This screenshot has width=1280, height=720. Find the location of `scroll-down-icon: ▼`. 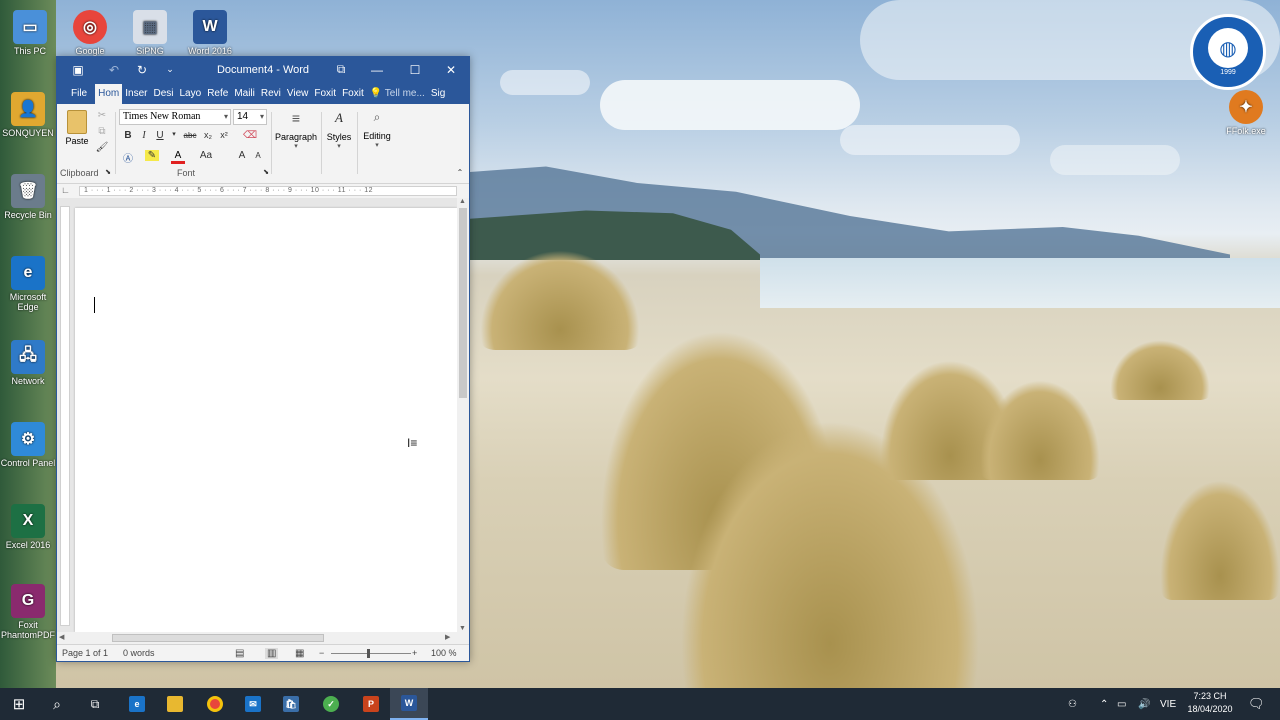

scroll-down-icon: ▼ is located at coordinates (462, 628).